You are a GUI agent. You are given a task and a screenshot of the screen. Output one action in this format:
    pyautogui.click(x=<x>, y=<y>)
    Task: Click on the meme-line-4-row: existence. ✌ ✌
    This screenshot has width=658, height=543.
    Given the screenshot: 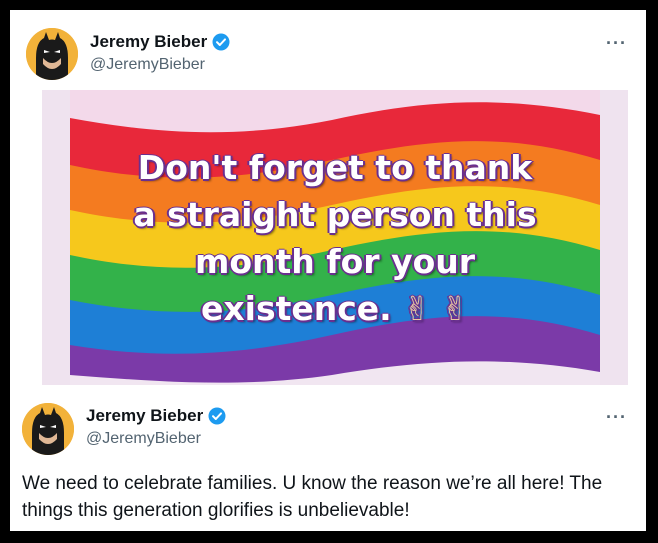 What is the action you would take?
    pyautogui.click(x=335, y=308)
    